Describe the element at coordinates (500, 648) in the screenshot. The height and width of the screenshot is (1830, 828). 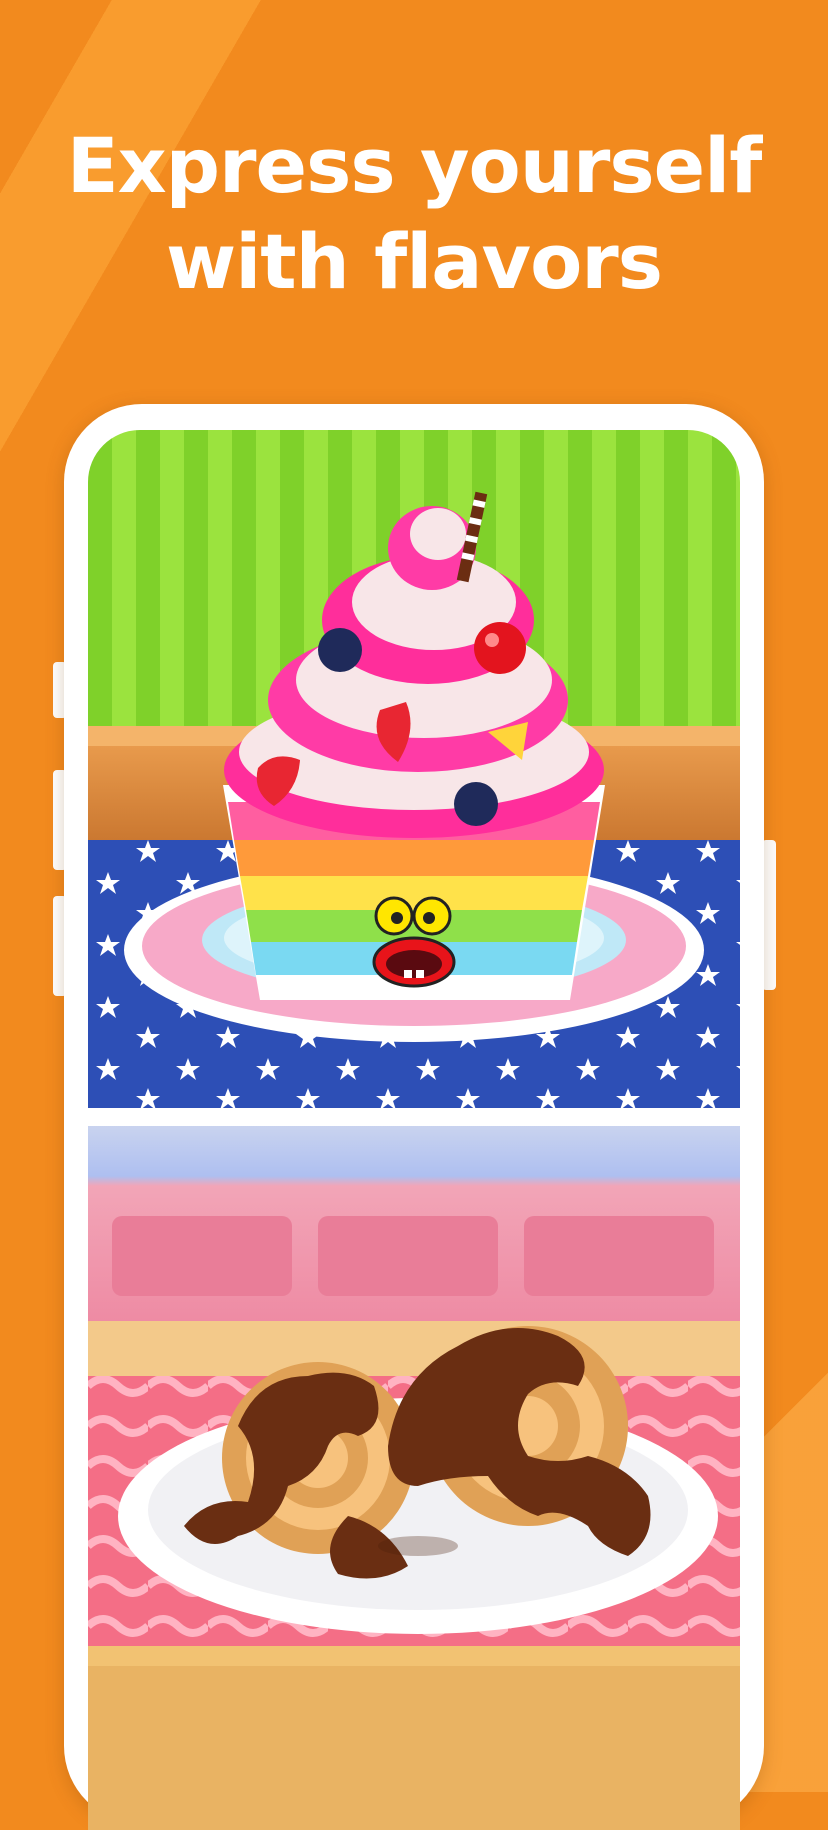
I see `cherry` at that location.